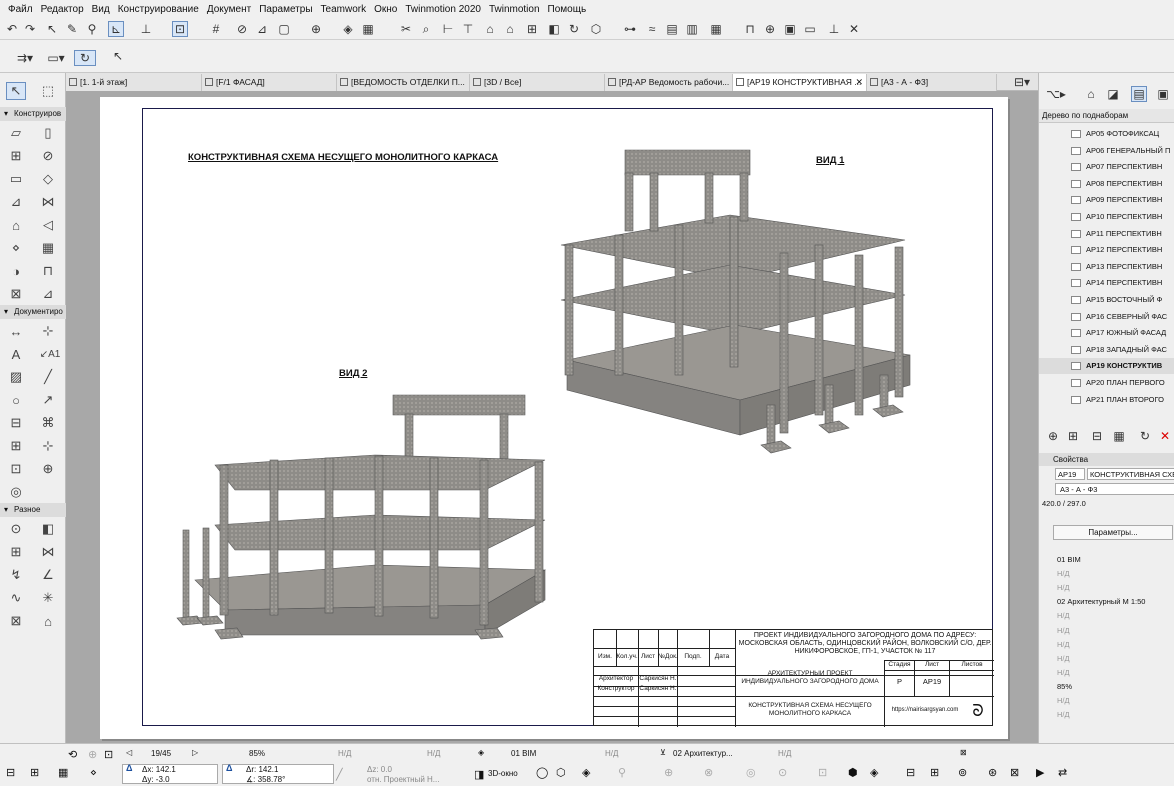 The width and height of the screenshot is (1174, 786). Describe the element at coordinates (1106, 167) in the screenshot. I see `navigator-item: АР07 ПЕРСПЕКТИВН` at that location.